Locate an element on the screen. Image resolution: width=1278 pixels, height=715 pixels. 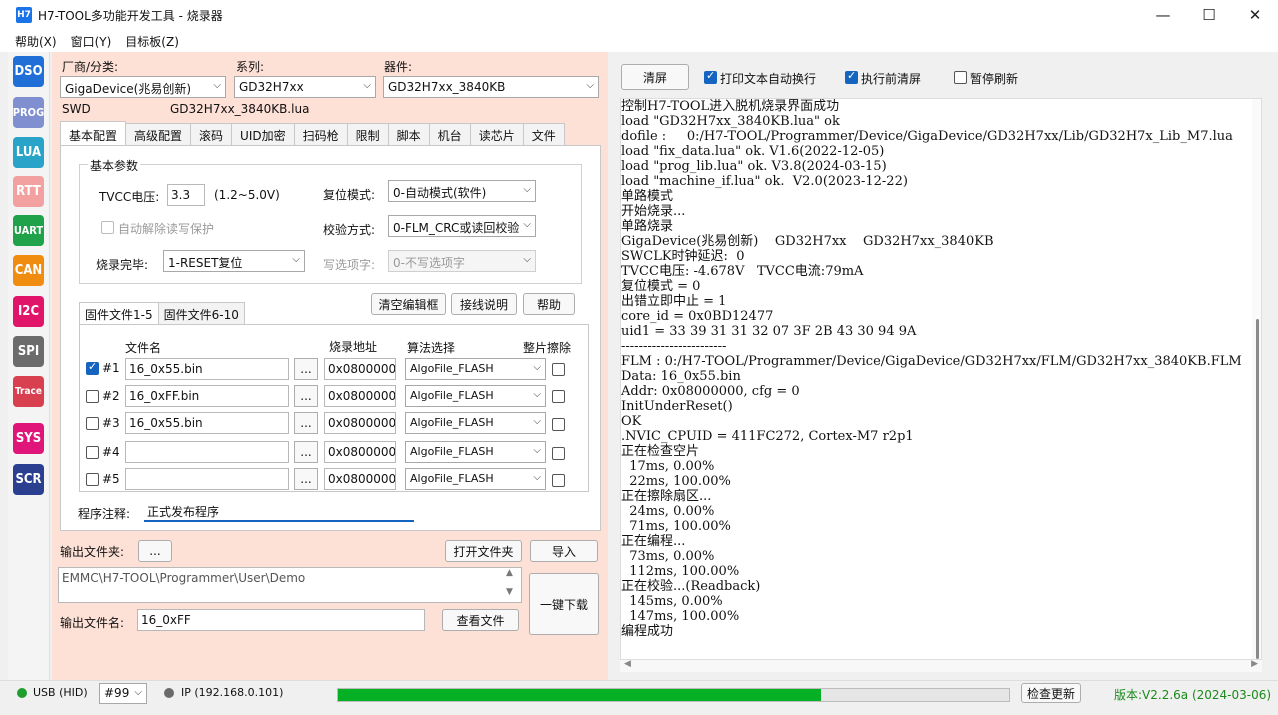
maximize-button: ☐ is located at coordinates (1209, 15).